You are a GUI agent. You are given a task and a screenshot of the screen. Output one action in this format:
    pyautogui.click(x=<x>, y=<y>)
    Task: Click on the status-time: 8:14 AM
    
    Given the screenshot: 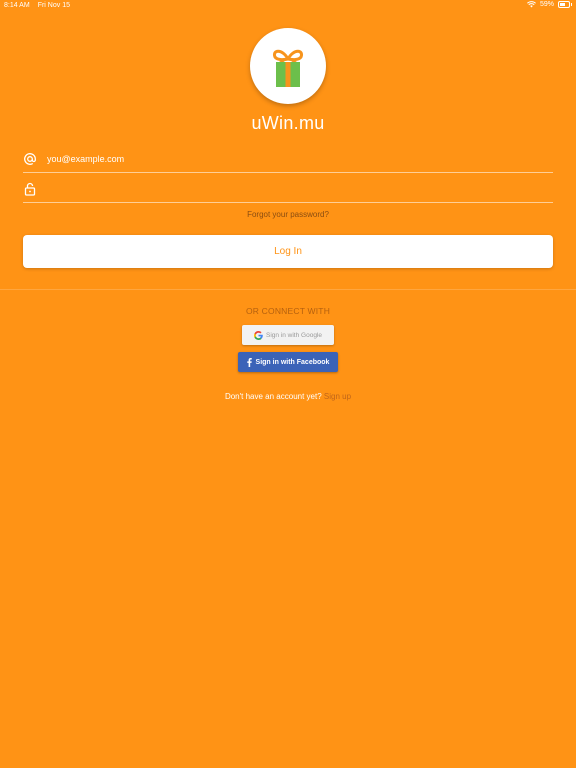 What is the action you would take?
    pyautogui.click(x=17, y=5)
    